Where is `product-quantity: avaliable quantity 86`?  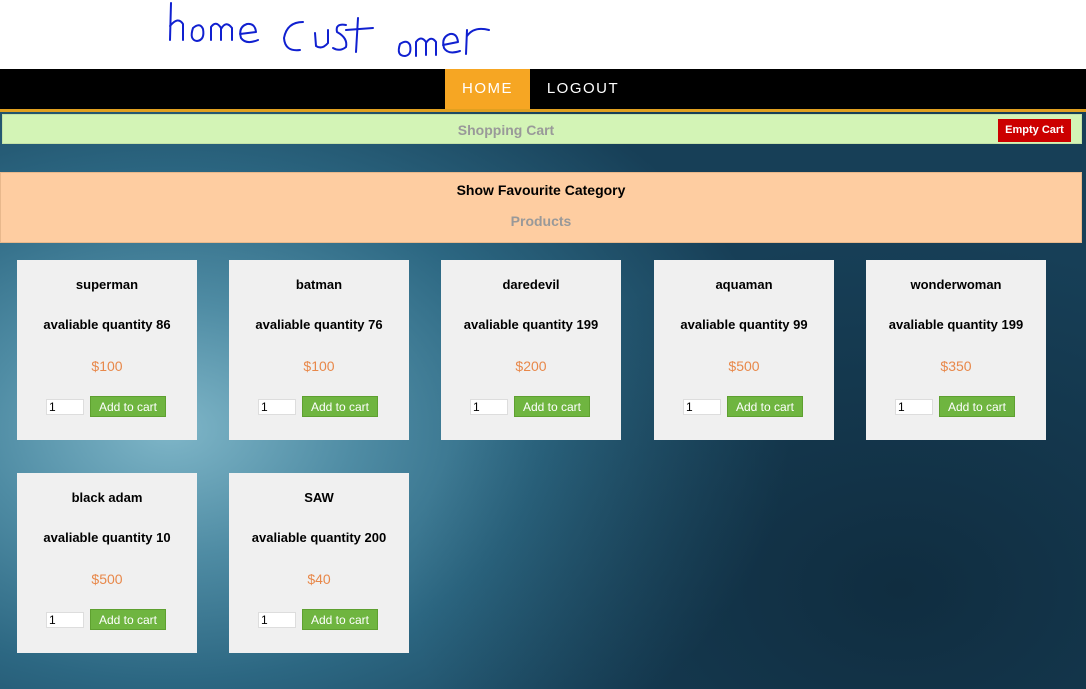
product-quantity: avaliable quantity 86 is located at coordinates (107, 324).